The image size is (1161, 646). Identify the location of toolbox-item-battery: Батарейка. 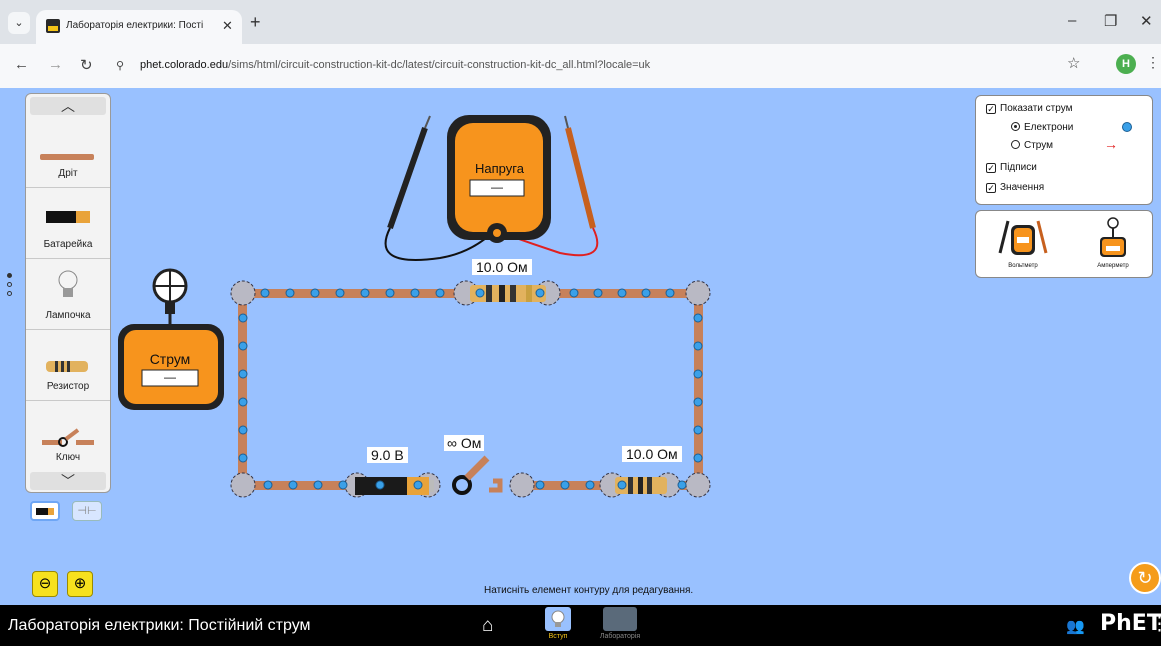
(68, 224).